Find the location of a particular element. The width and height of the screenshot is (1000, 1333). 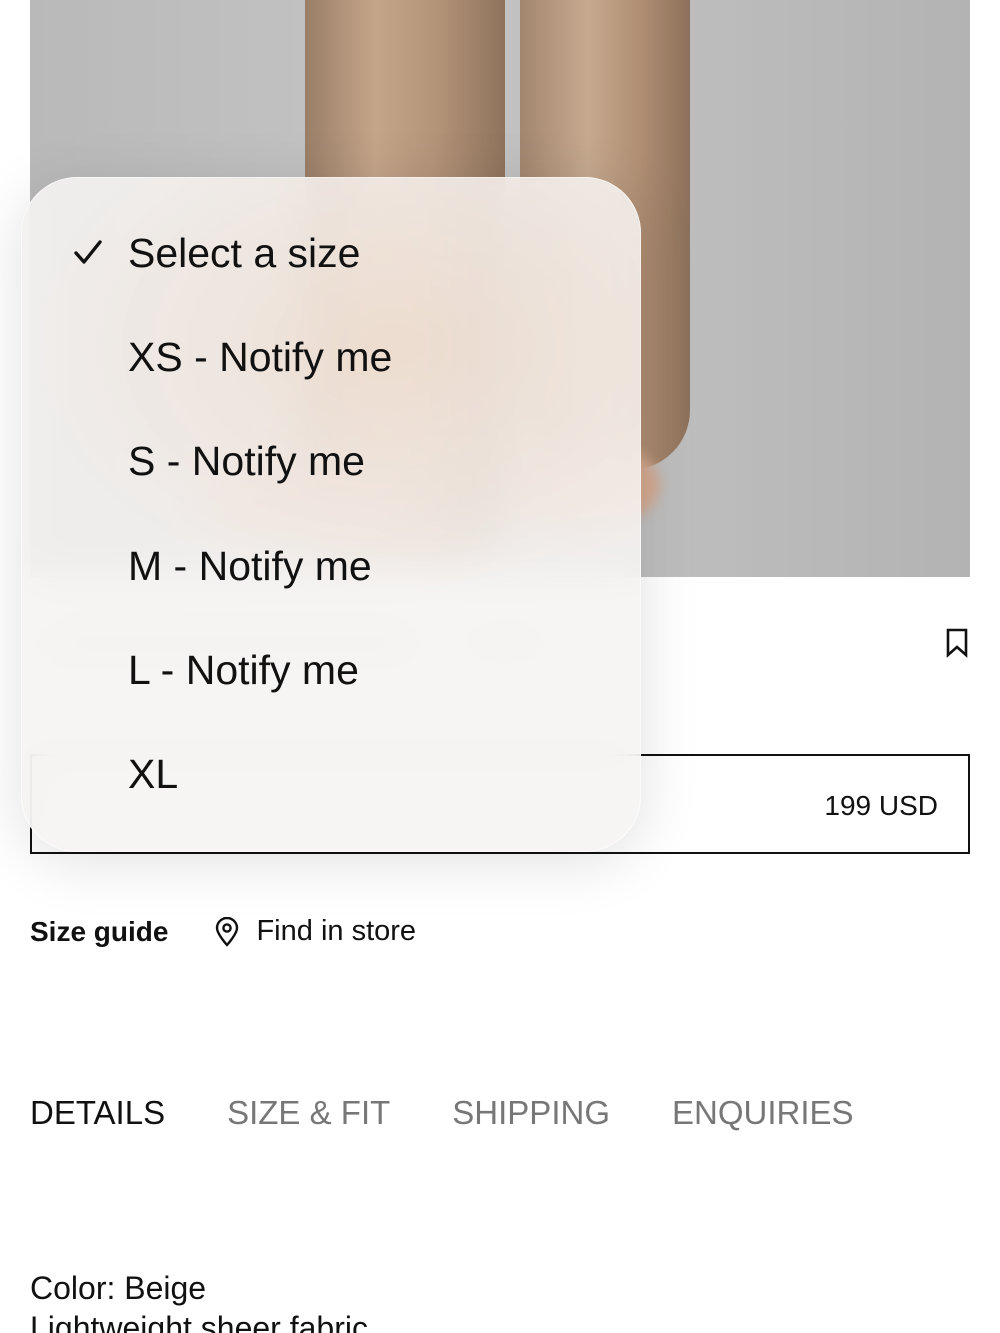

size-option-l: L - Notify me is located at coordinates (331, 670).